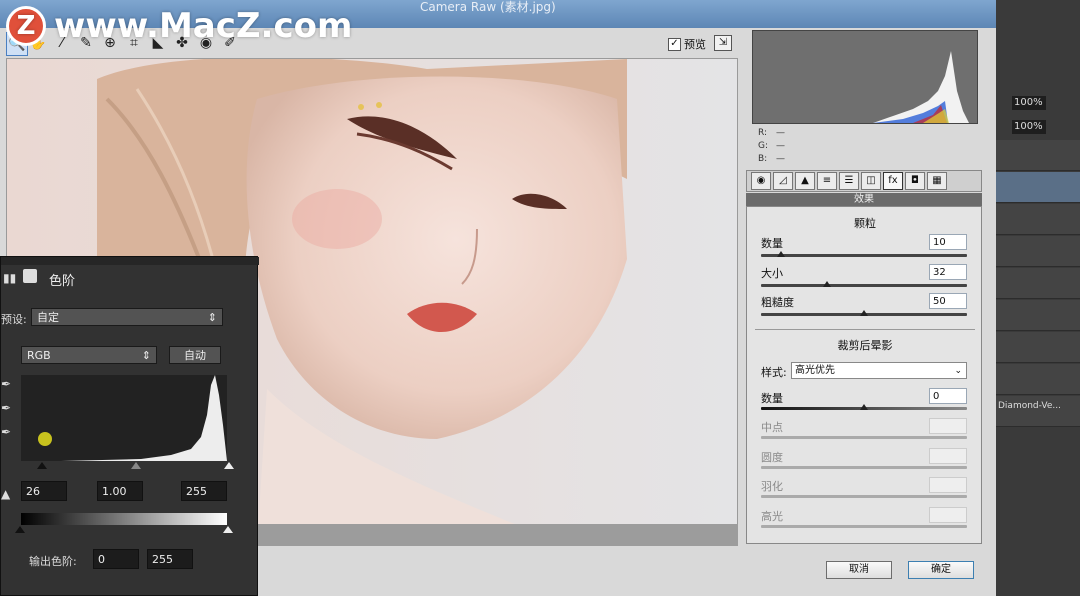 Image resolution: width=1080 pixels, height=596 pixels. Describe the element at coordinates (879, 370) in the screenshot. I see `vignette-style-select: 高光优先 ⌄` at that location.